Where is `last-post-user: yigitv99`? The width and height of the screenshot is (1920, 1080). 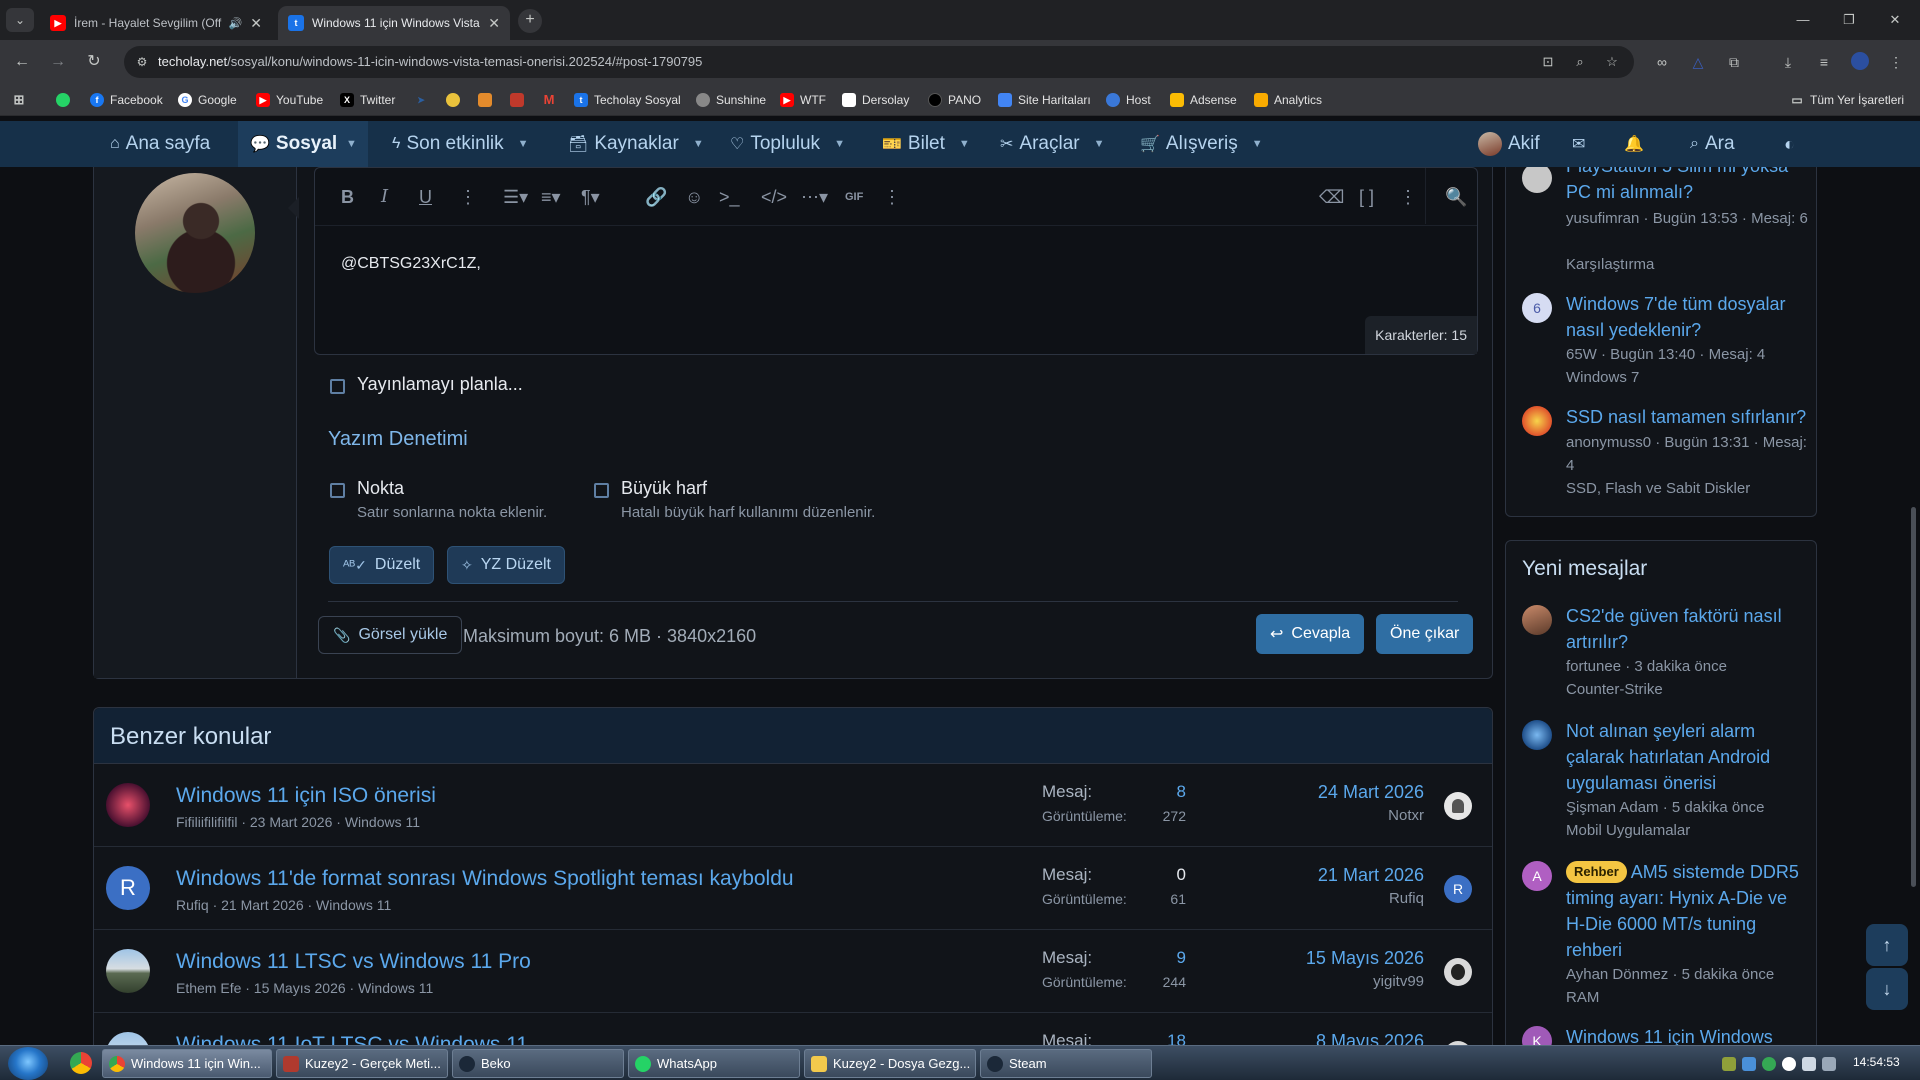 last-post-user: yigitv99 is located at coordinates (1398, 981).